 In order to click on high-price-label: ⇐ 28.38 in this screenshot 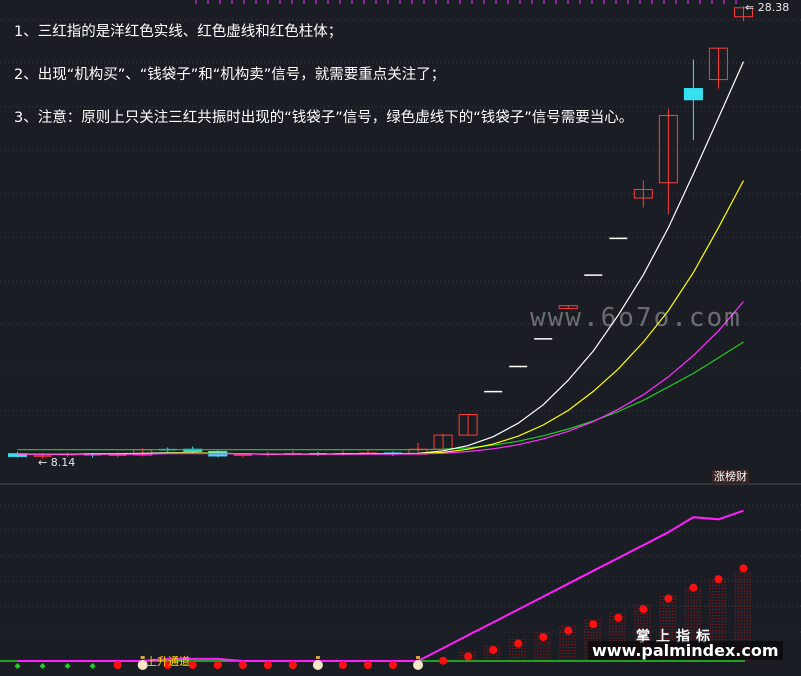, I will do `click(767, 7)`.